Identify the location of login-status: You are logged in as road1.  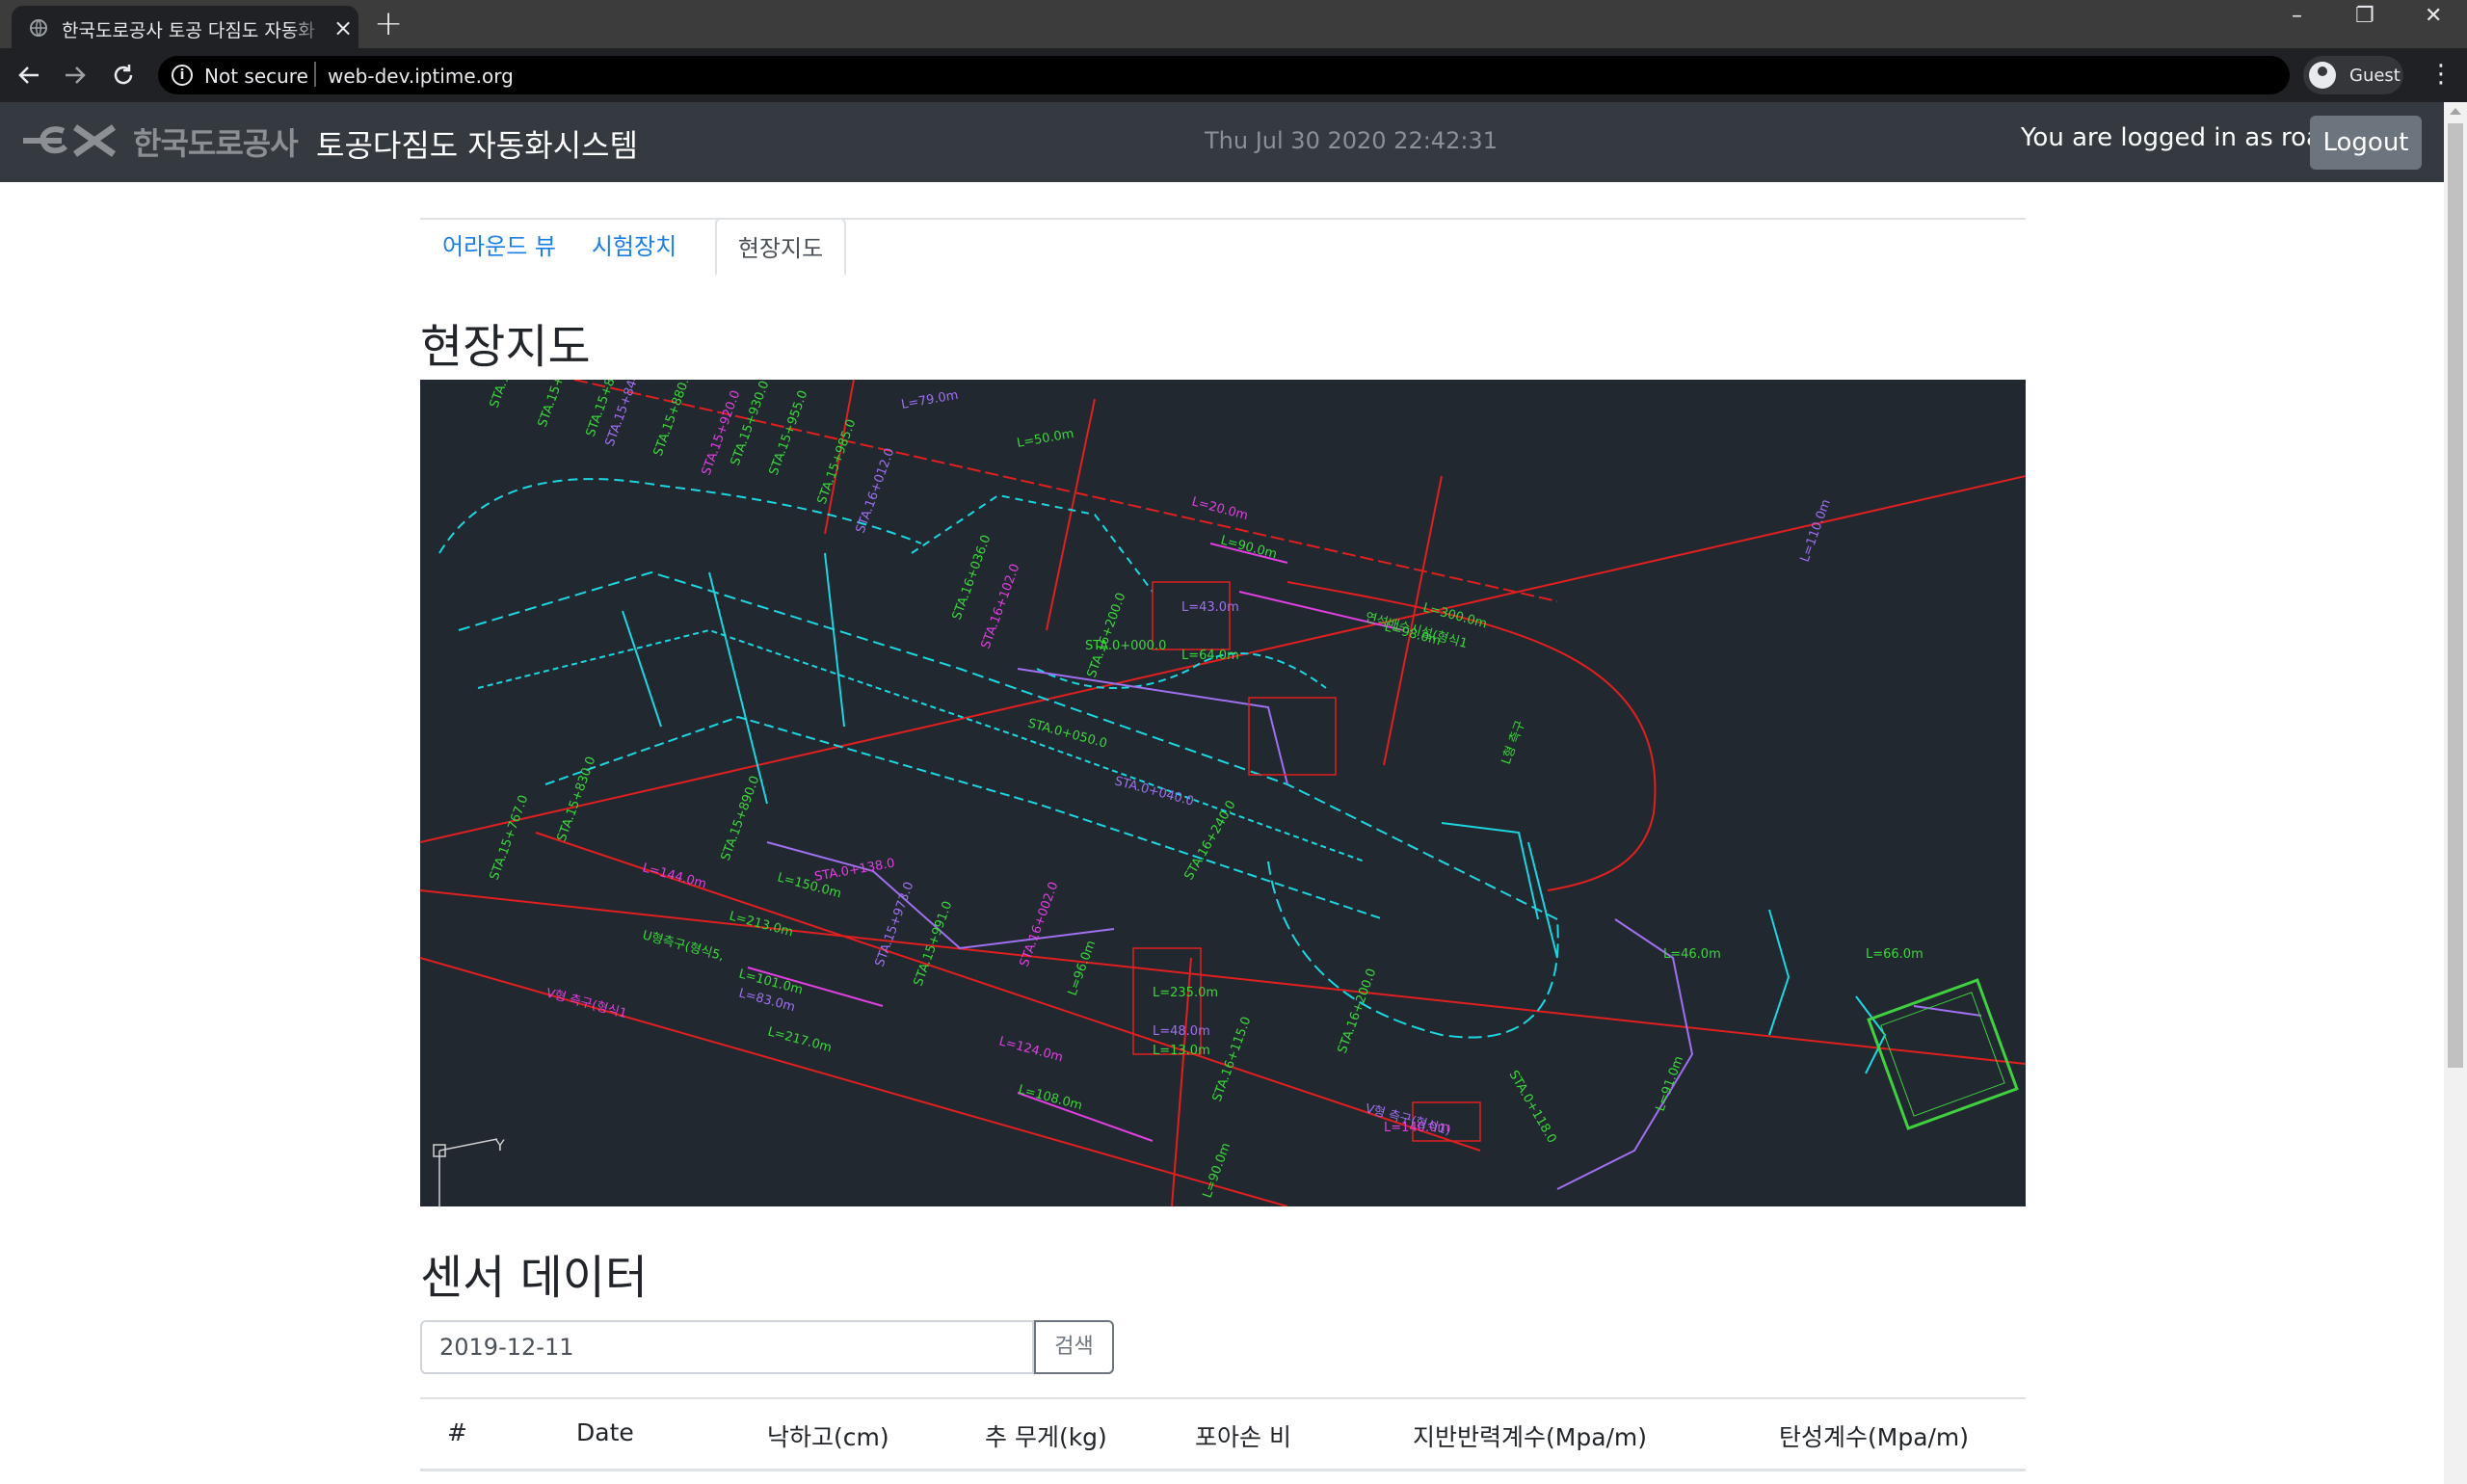
(2187, 137).